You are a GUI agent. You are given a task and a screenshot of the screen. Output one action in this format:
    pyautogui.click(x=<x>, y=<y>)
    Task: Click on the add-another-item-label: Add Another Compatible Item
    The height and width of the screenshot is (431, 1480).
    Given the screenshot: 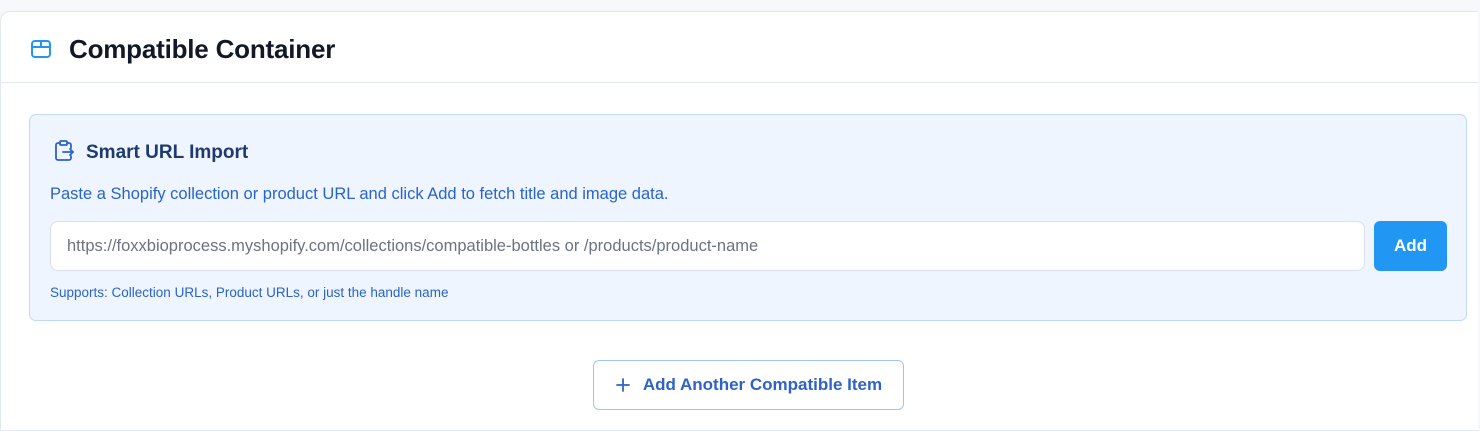 What is the action you would take?
    pyautogui.click(x=762, y=384)
    